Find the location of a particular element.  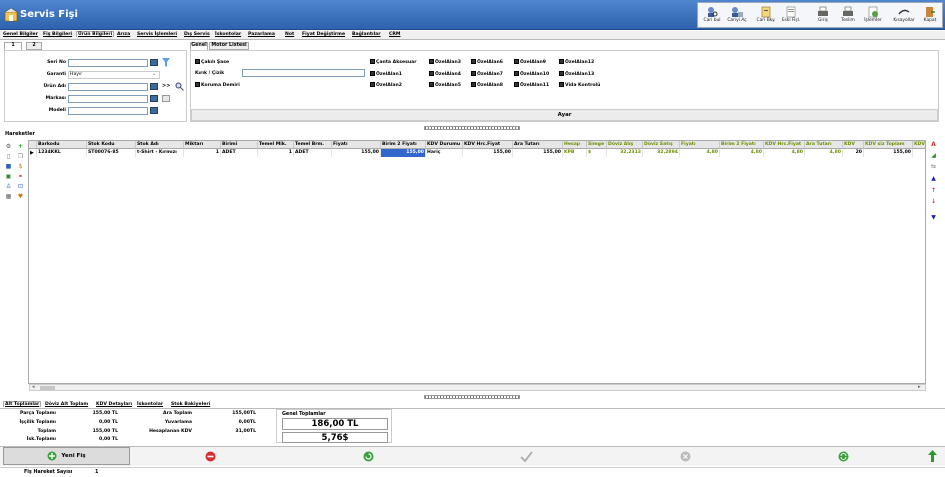

add-row-icon: + is located at coordinates (20, 146).